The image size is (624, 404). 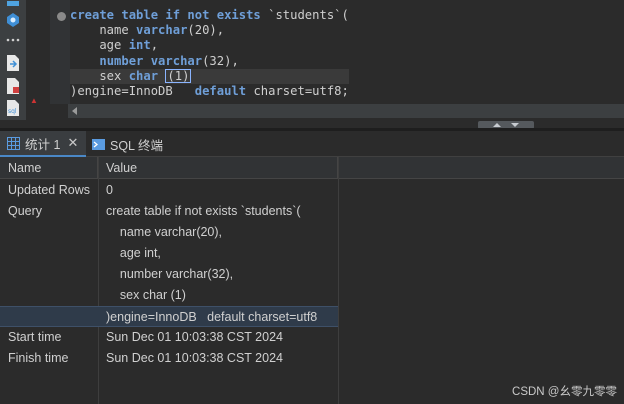 I want to click on sql-file-icon: sql, so click(x=13, y=108).